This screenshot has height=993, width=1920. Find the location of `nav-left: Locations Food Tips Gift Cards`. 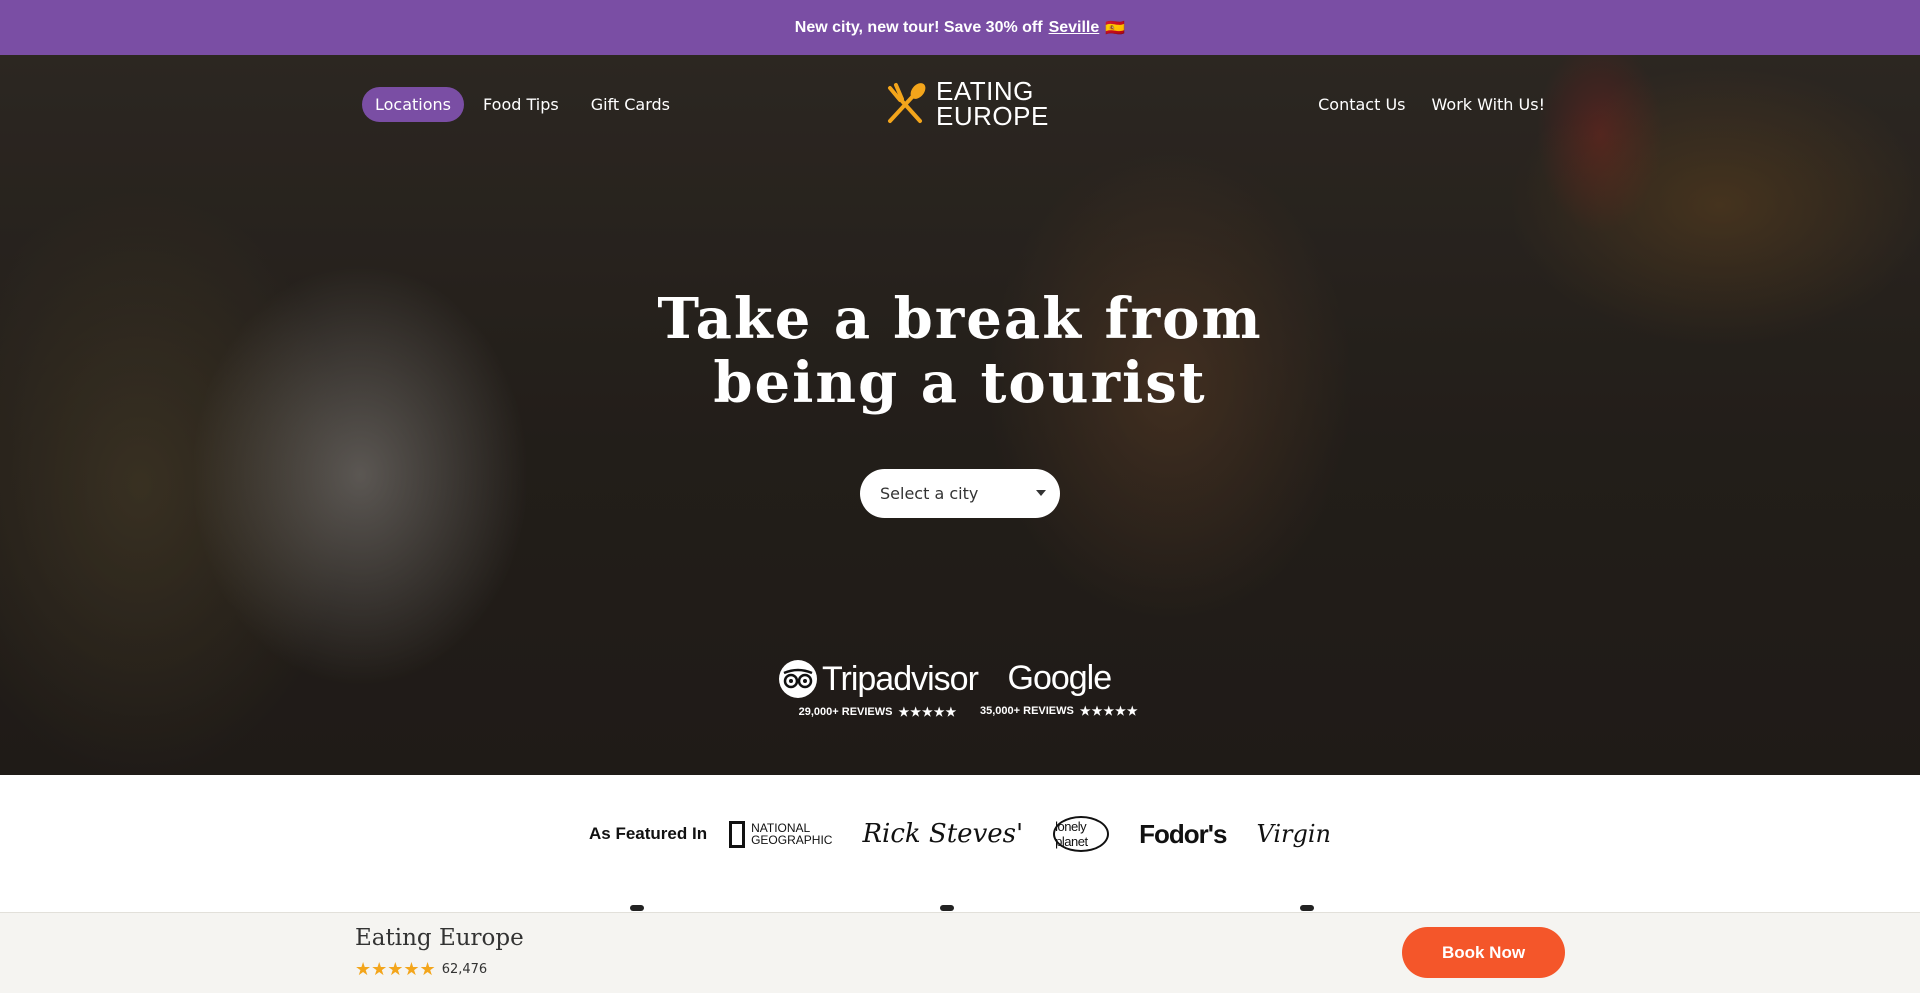

nav-left: Locations Food Tips Gift Cards is located at coordinates (522, 104).